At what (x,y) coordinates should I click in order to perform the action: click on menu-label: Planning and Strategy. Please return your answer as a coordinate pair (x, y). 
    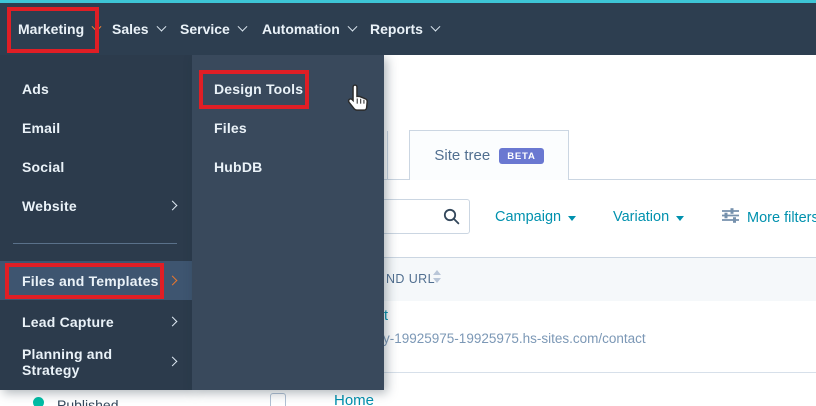
    Looking at the image, I should click on (67, 361).